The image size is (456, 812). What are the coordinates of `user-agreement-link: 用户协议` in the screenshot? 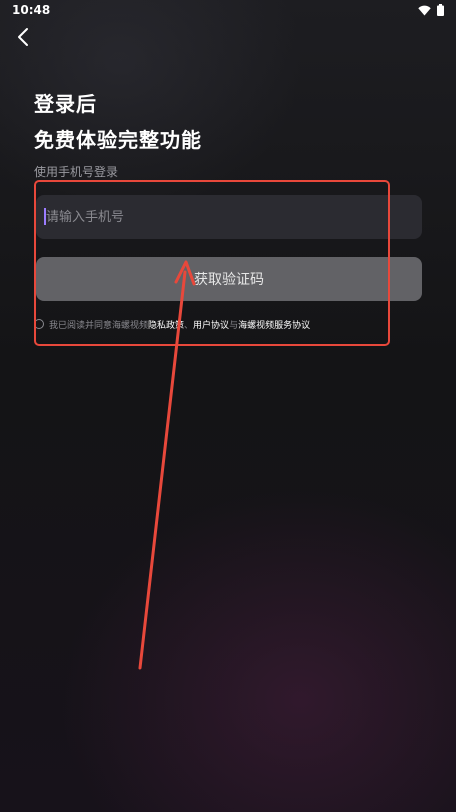 It's located at (211, 324).